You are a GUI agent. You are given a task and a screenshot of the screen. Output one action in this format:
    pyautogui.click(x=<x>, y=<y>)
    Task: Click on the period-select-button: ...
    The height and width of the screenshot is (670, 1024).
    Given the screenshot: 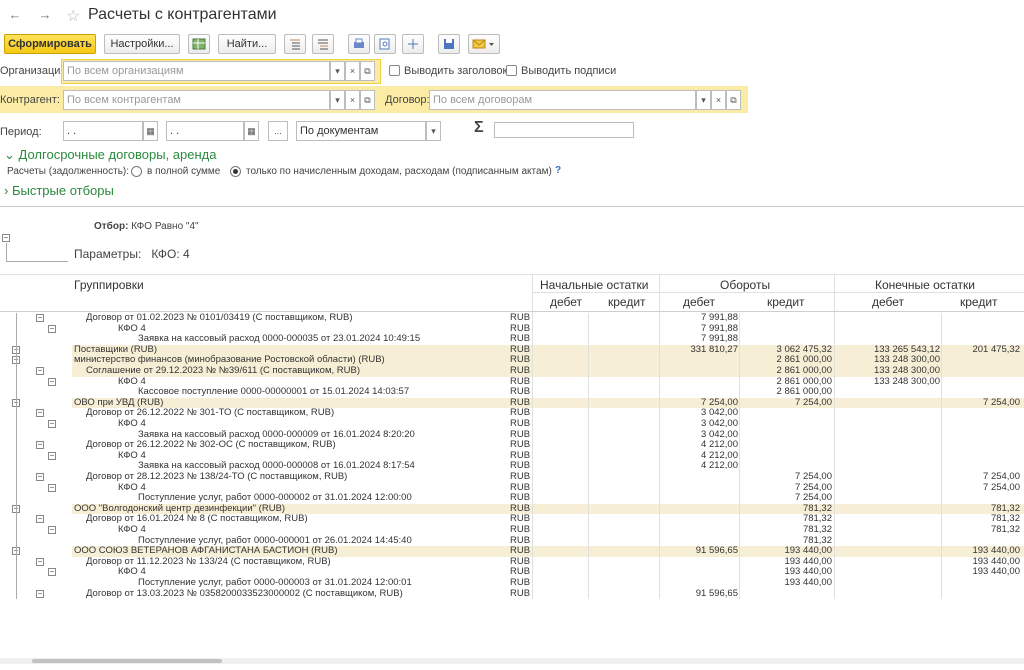 What is the action you would take?
    pyautogui.click(x=278, y=131)
    